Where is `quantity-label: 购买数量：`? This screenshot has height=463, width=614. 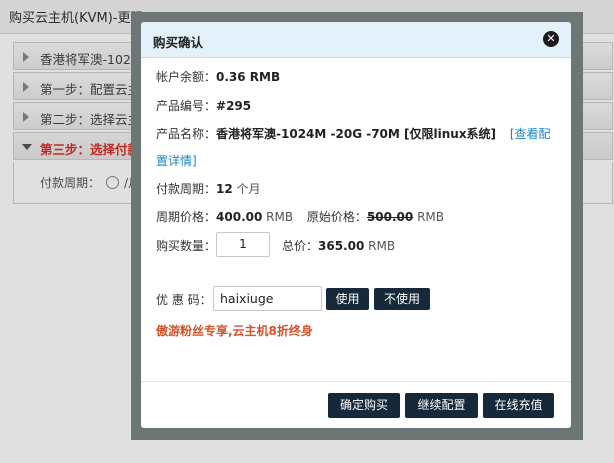
quantity-label: 购买数量： is located at coordinates (186, 246).